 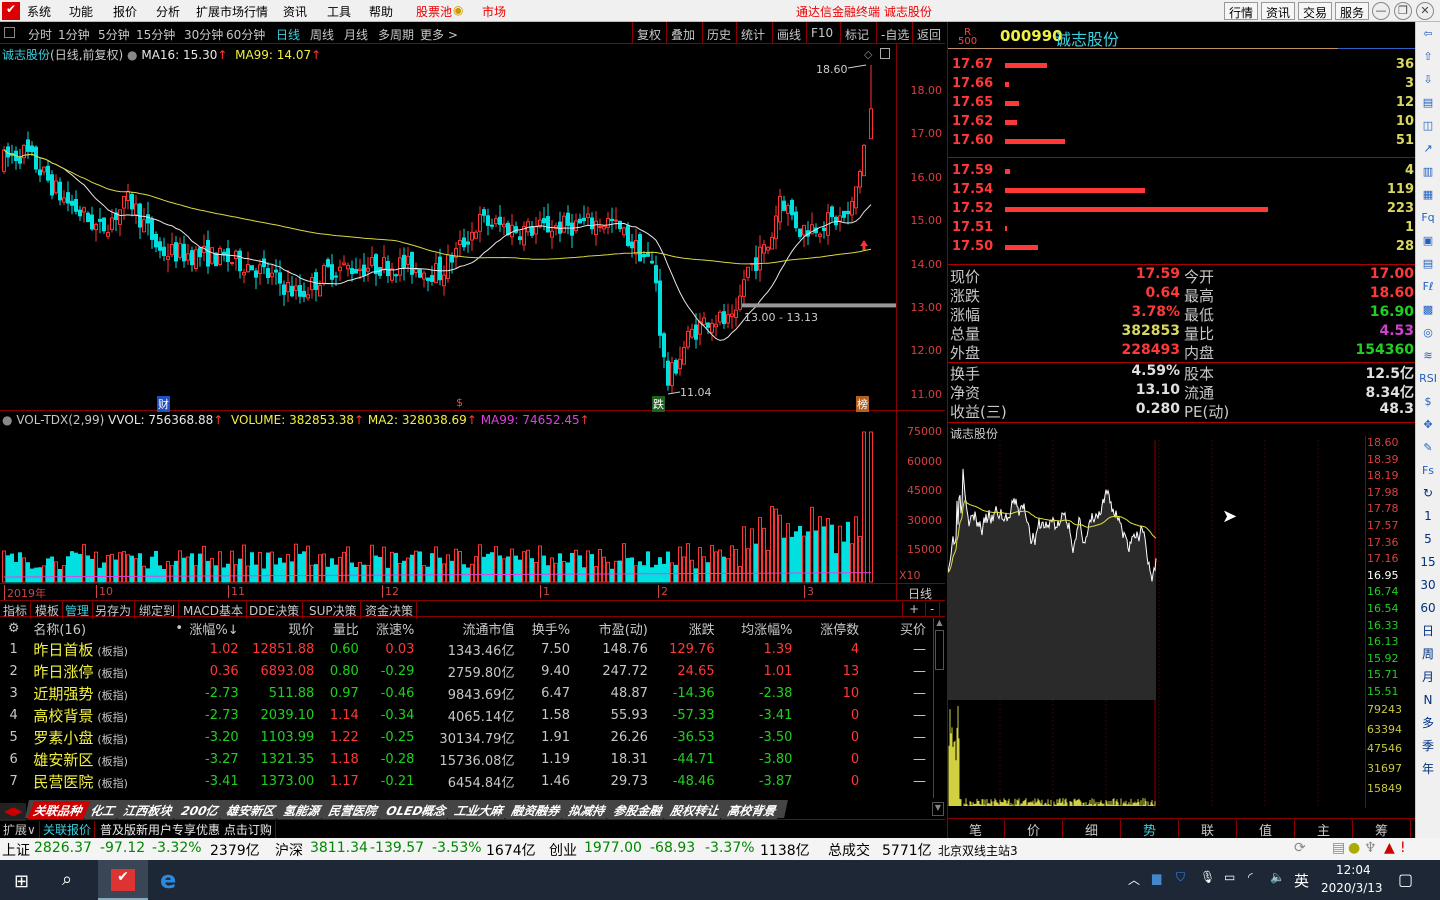 What do you see at coordinates (1428, 401) in the screenshot?
I see `right-tool-16: $` at bounding box center [1428, 401].